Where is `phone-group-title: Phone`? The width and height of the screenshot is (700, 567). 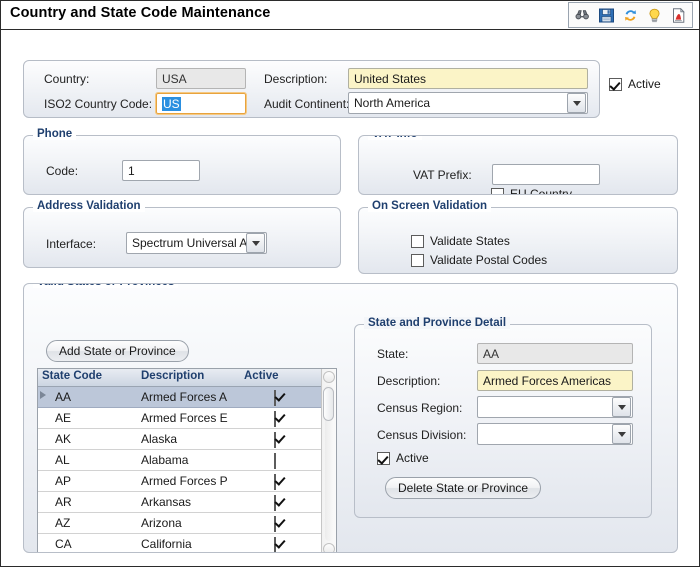
phone-group-title: Phone is located at coordinates (55, 134).